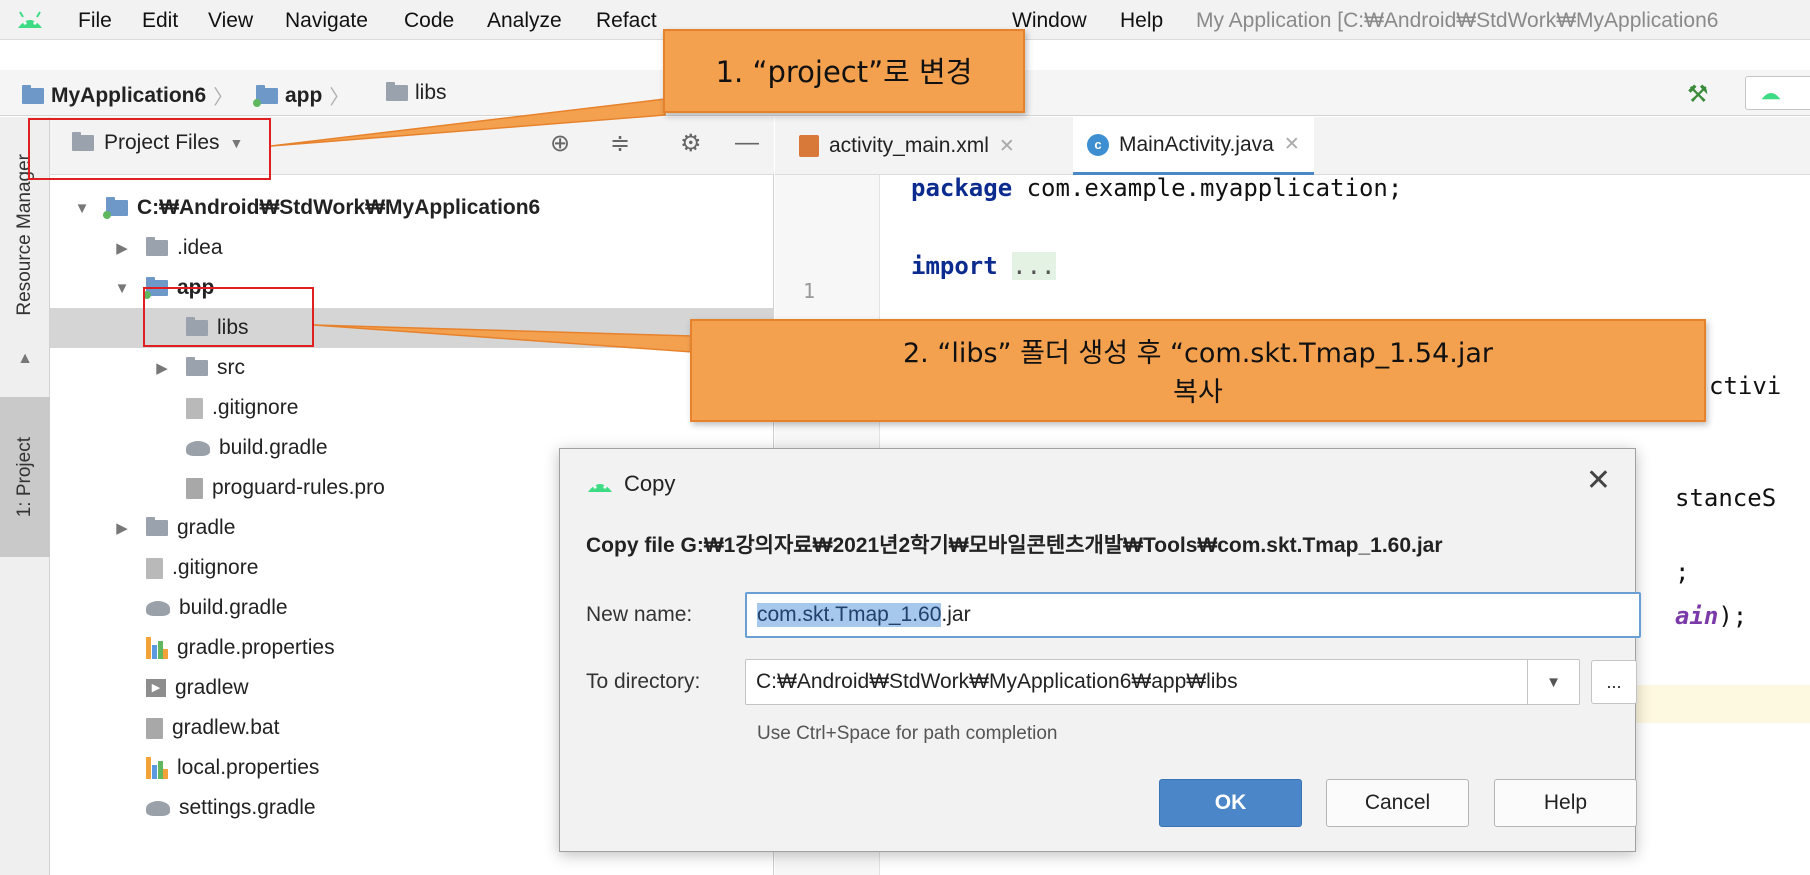  I want to click on callout-step2-line2: 복사, so click(1198, 392).